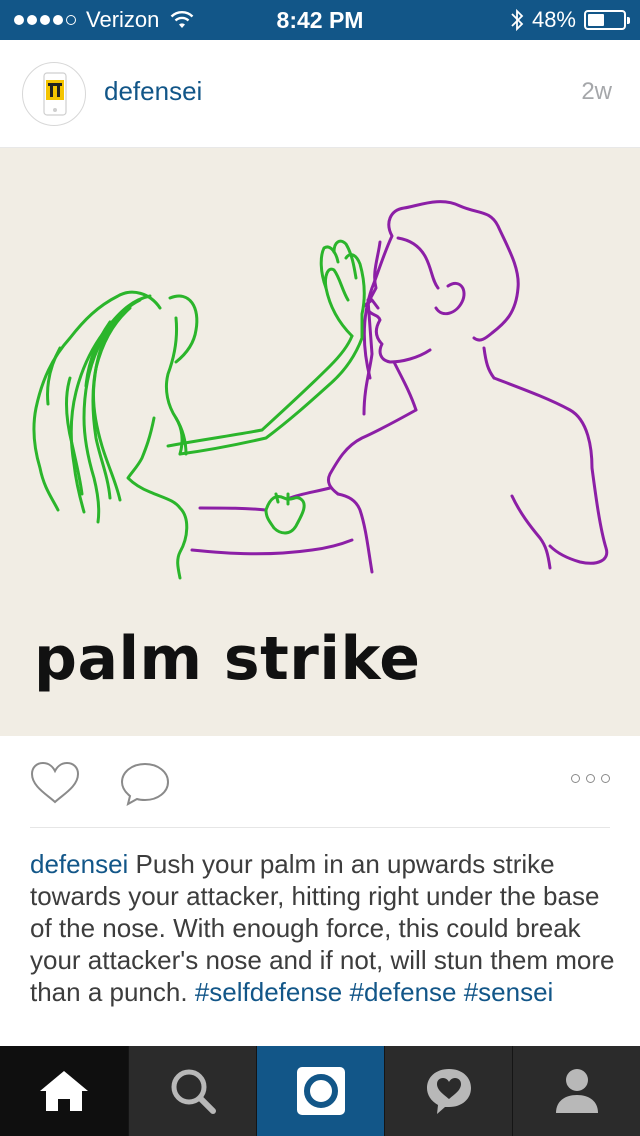  What do you see at coordinates (55, 782) in the screenshot?
I see `heart-icon` at bounding box center [55, 782].